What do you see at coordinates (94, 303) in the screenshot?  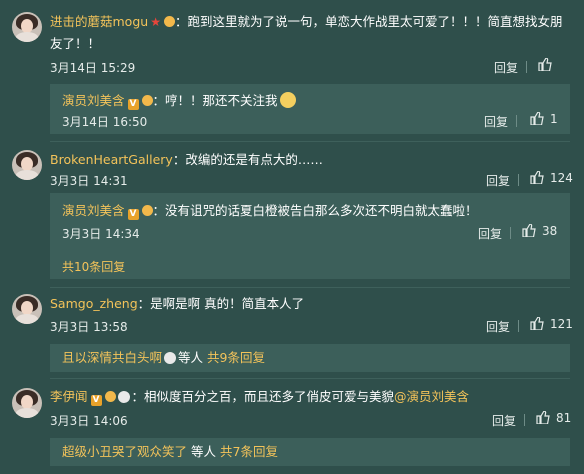 I see `username-link: Samgo_zheng` at bounding box center [94, 303].